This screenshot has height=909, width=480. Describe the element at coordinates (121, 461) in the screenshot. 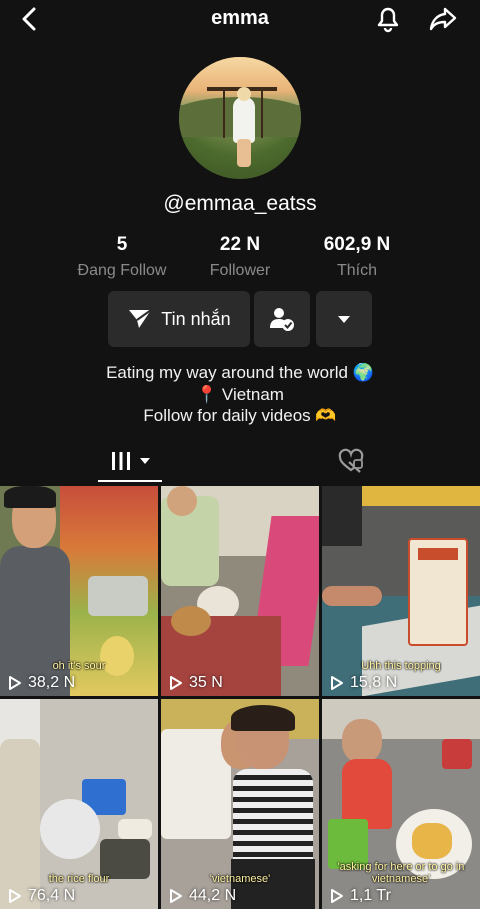

I see `grid-icon` at that location.